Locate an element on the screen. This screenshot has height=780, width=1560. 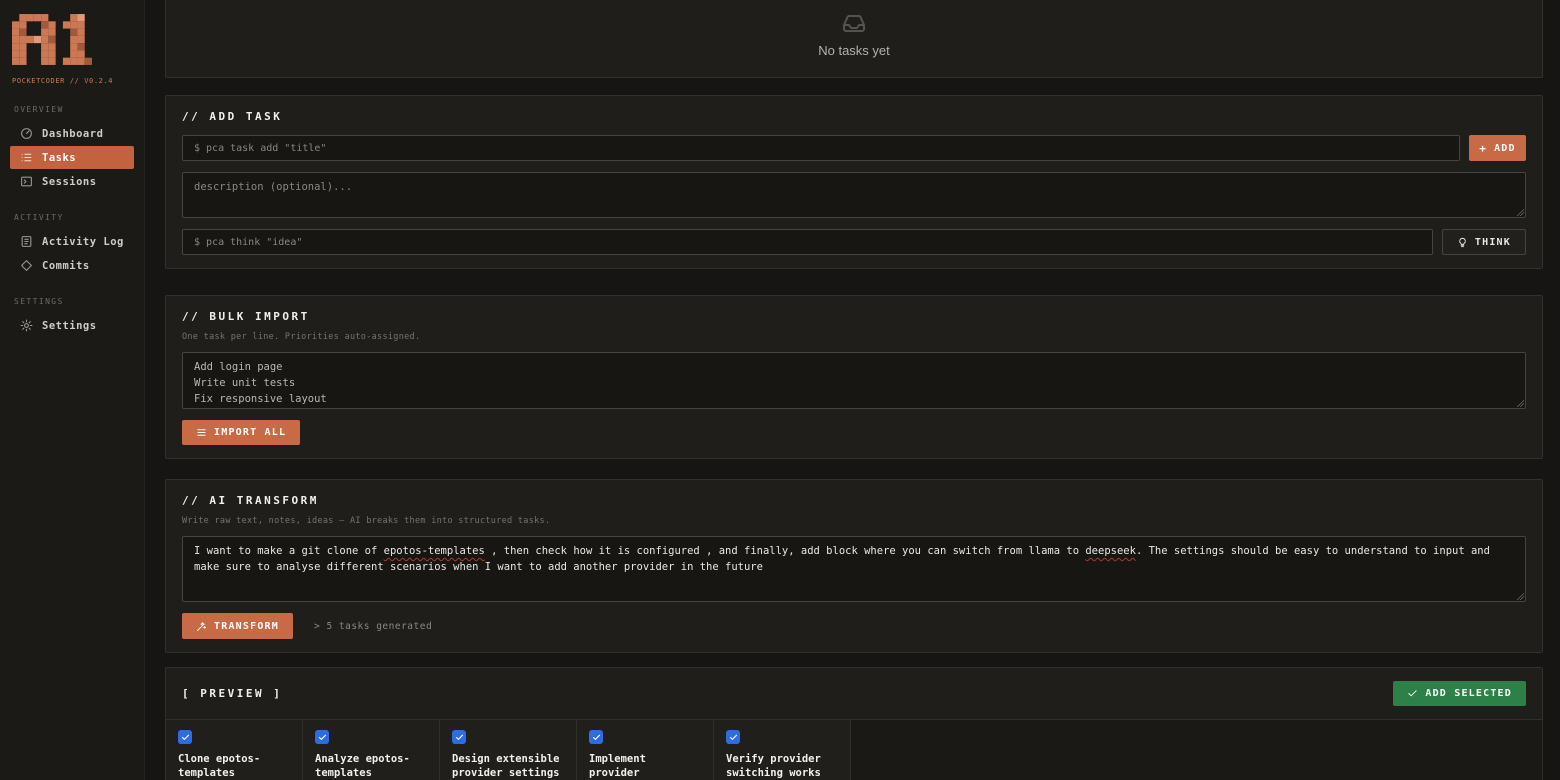
import-all-button: IMPORT ALL is located at coordinates (241, 432).